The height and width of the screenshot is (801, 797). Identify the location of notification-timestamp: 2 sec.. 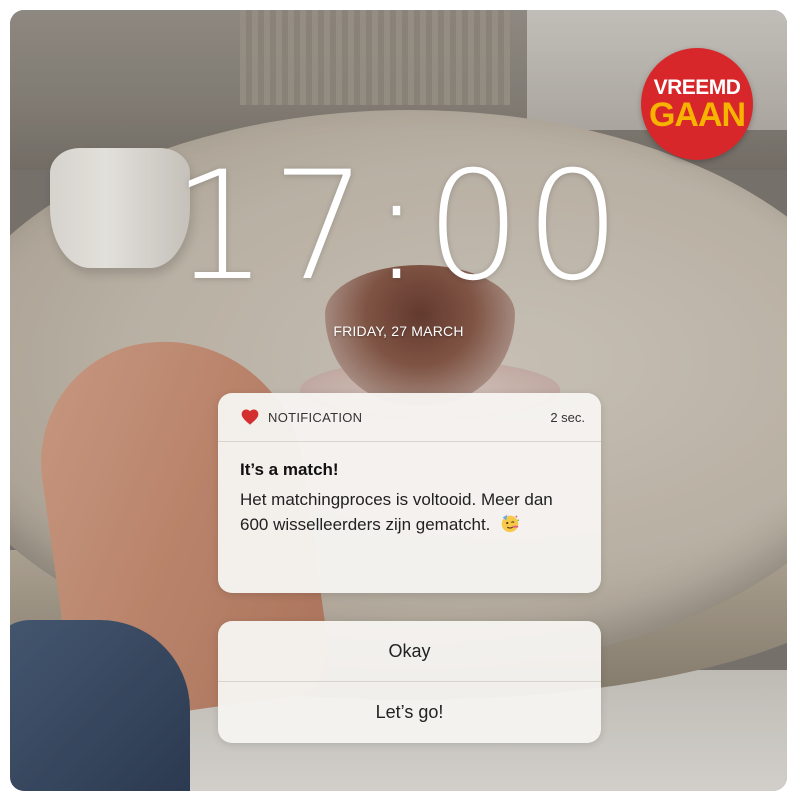
(567, 417).